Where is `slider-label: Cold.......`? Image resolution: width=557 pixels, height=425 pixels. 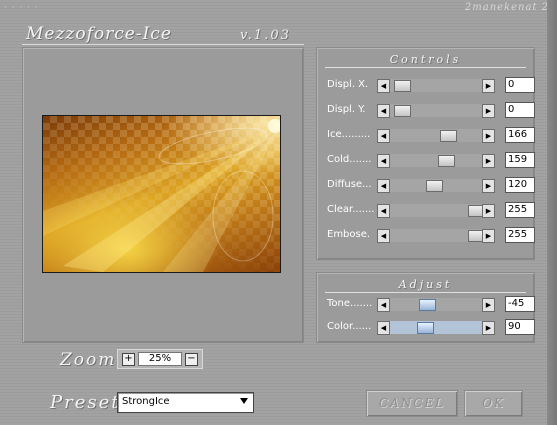 slider-label: Cold....... is located at coordinates (349, 159).